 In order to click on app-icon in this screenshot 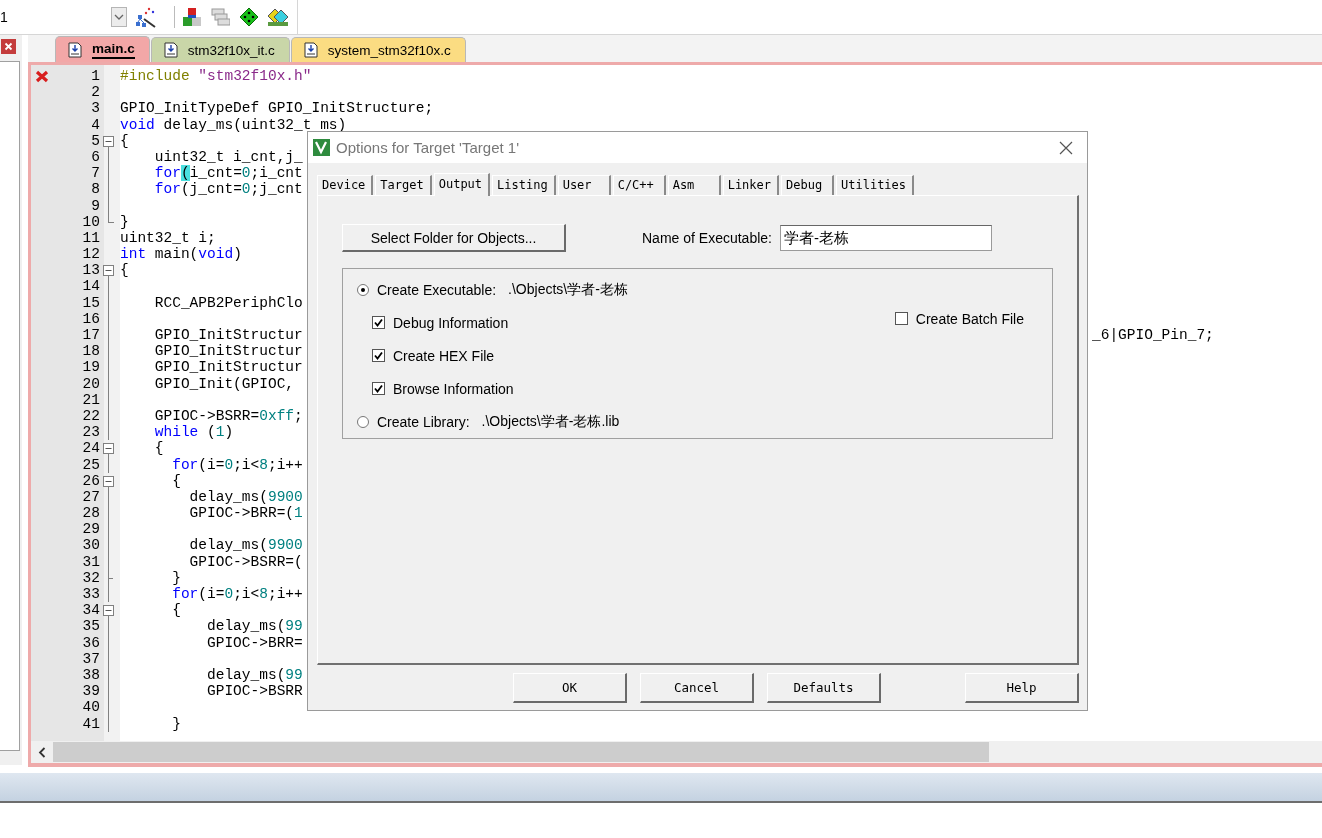, I will do `click(321, 147)`.